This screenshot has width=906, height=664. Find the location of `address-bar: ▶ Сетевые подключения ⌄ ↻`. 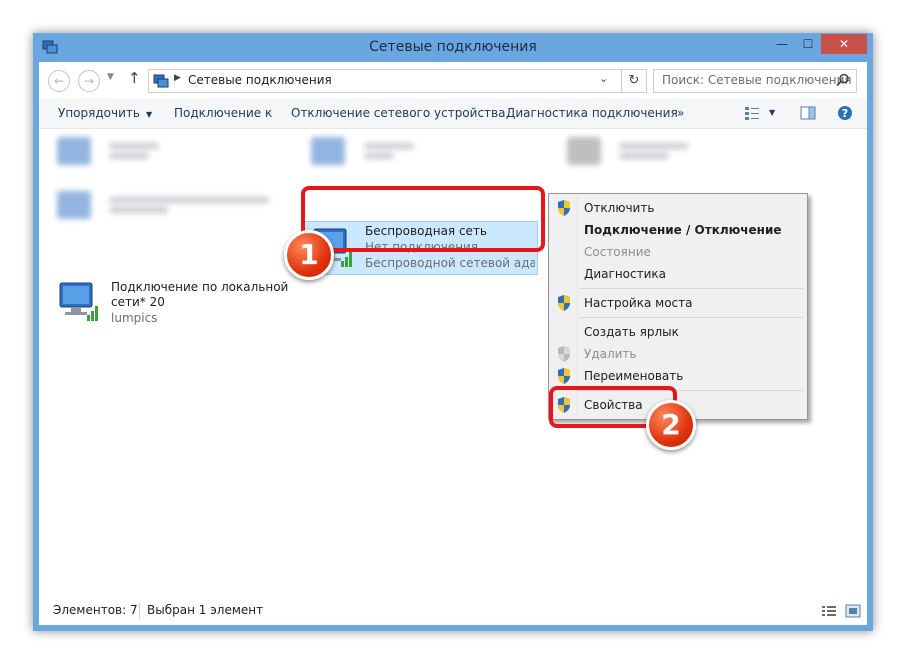

address-bar: ▶ Сетевые подключения ⌄ ↻ is located at coordinates (397, 81).